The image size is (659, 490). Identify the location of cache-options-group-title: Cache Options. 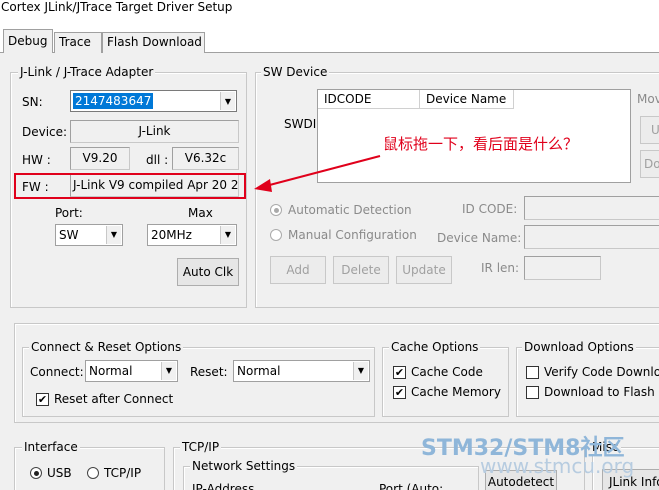
(435, 347).